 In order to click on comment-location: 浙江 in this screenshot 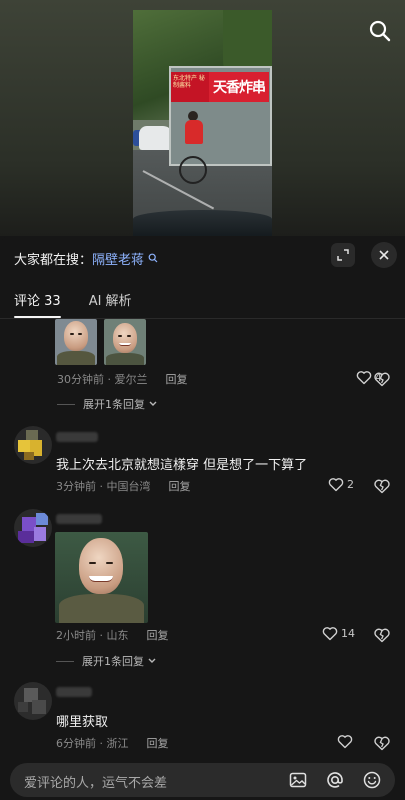, I will do `click(117, 743)`.